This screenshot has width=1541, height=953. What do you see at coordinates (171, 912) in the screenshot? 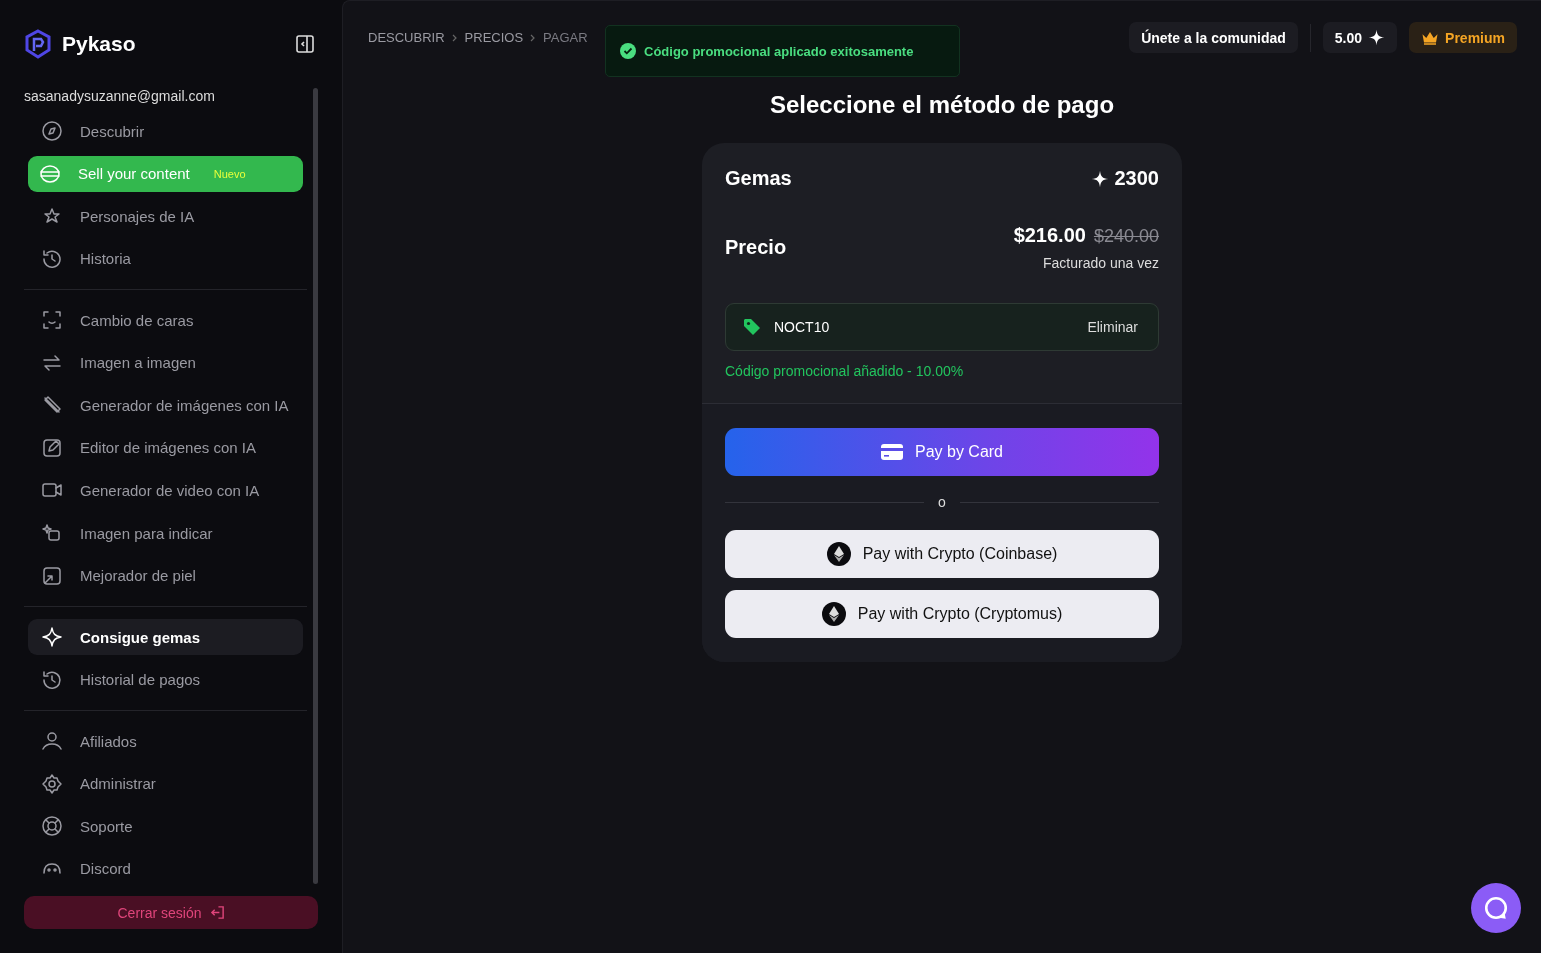
I see `logout-button: Cerrar sesión` at bounding box center [171, 912].